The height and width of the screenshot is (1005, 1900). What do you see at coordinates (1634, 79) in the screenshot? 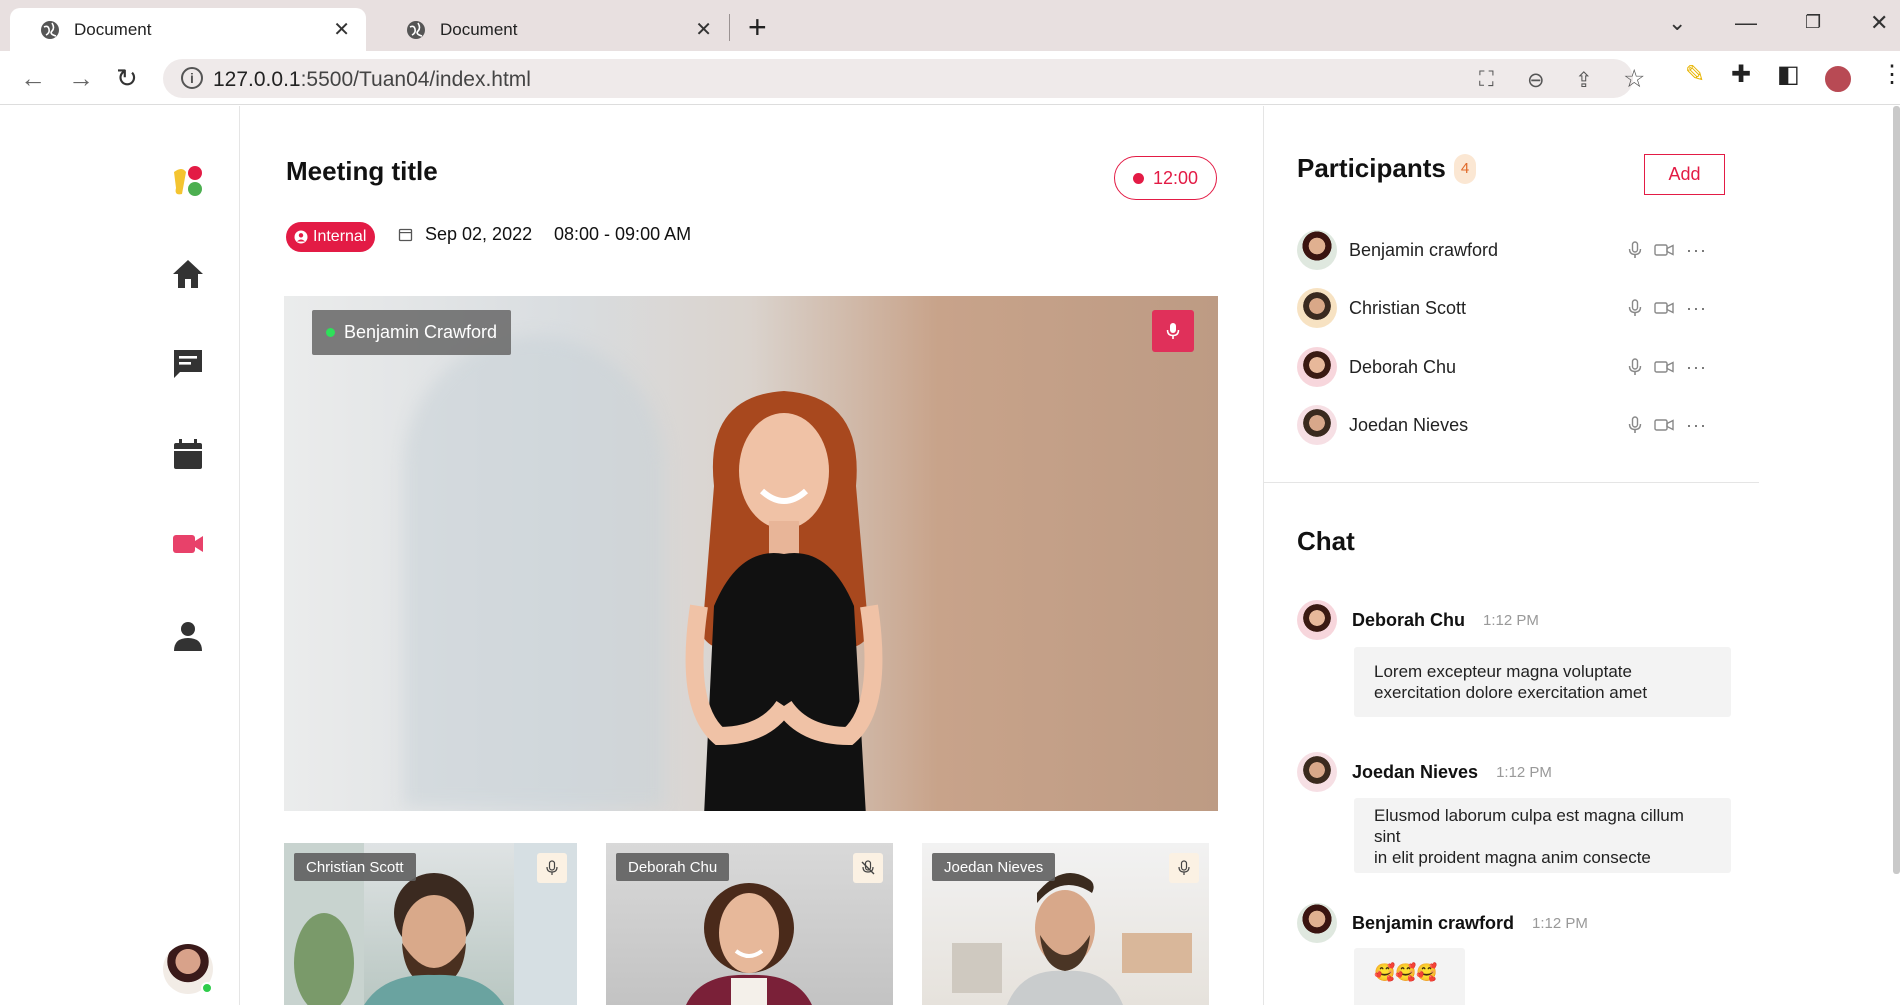
I see `bookmark-star-icon: ☆` at bounding box center [1634, 79].